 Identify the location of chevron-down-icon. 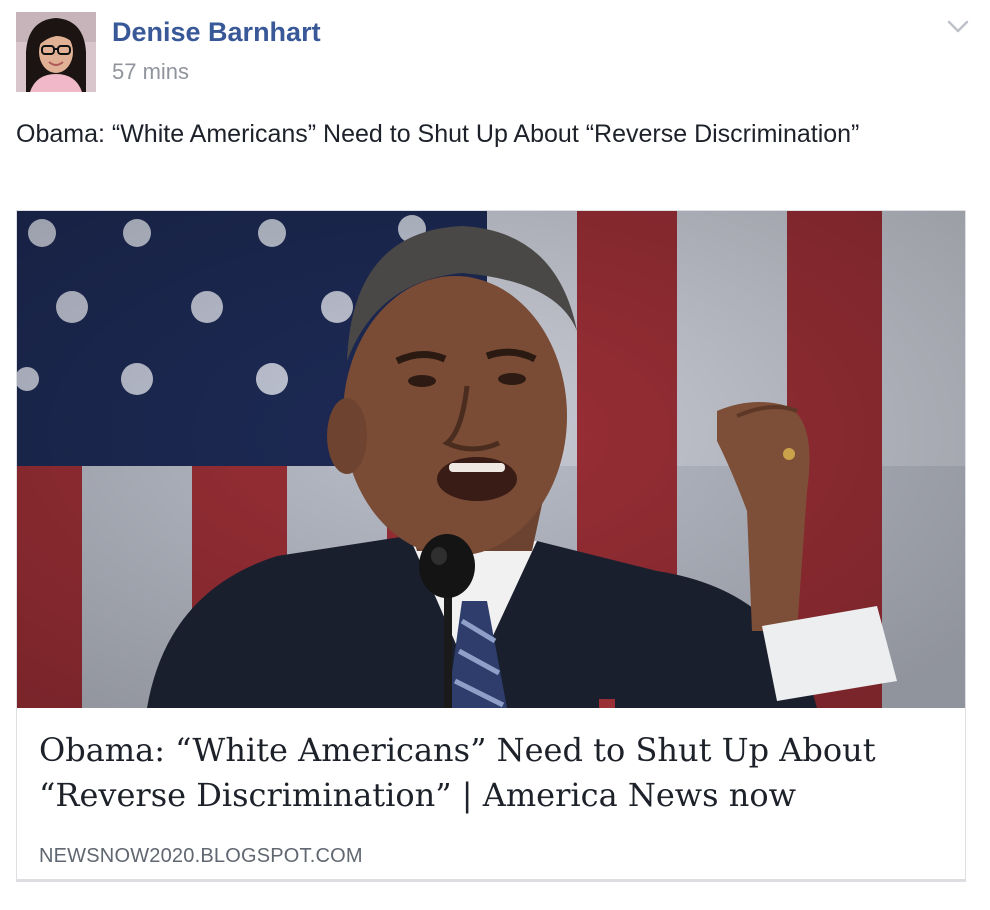
(958, 26).